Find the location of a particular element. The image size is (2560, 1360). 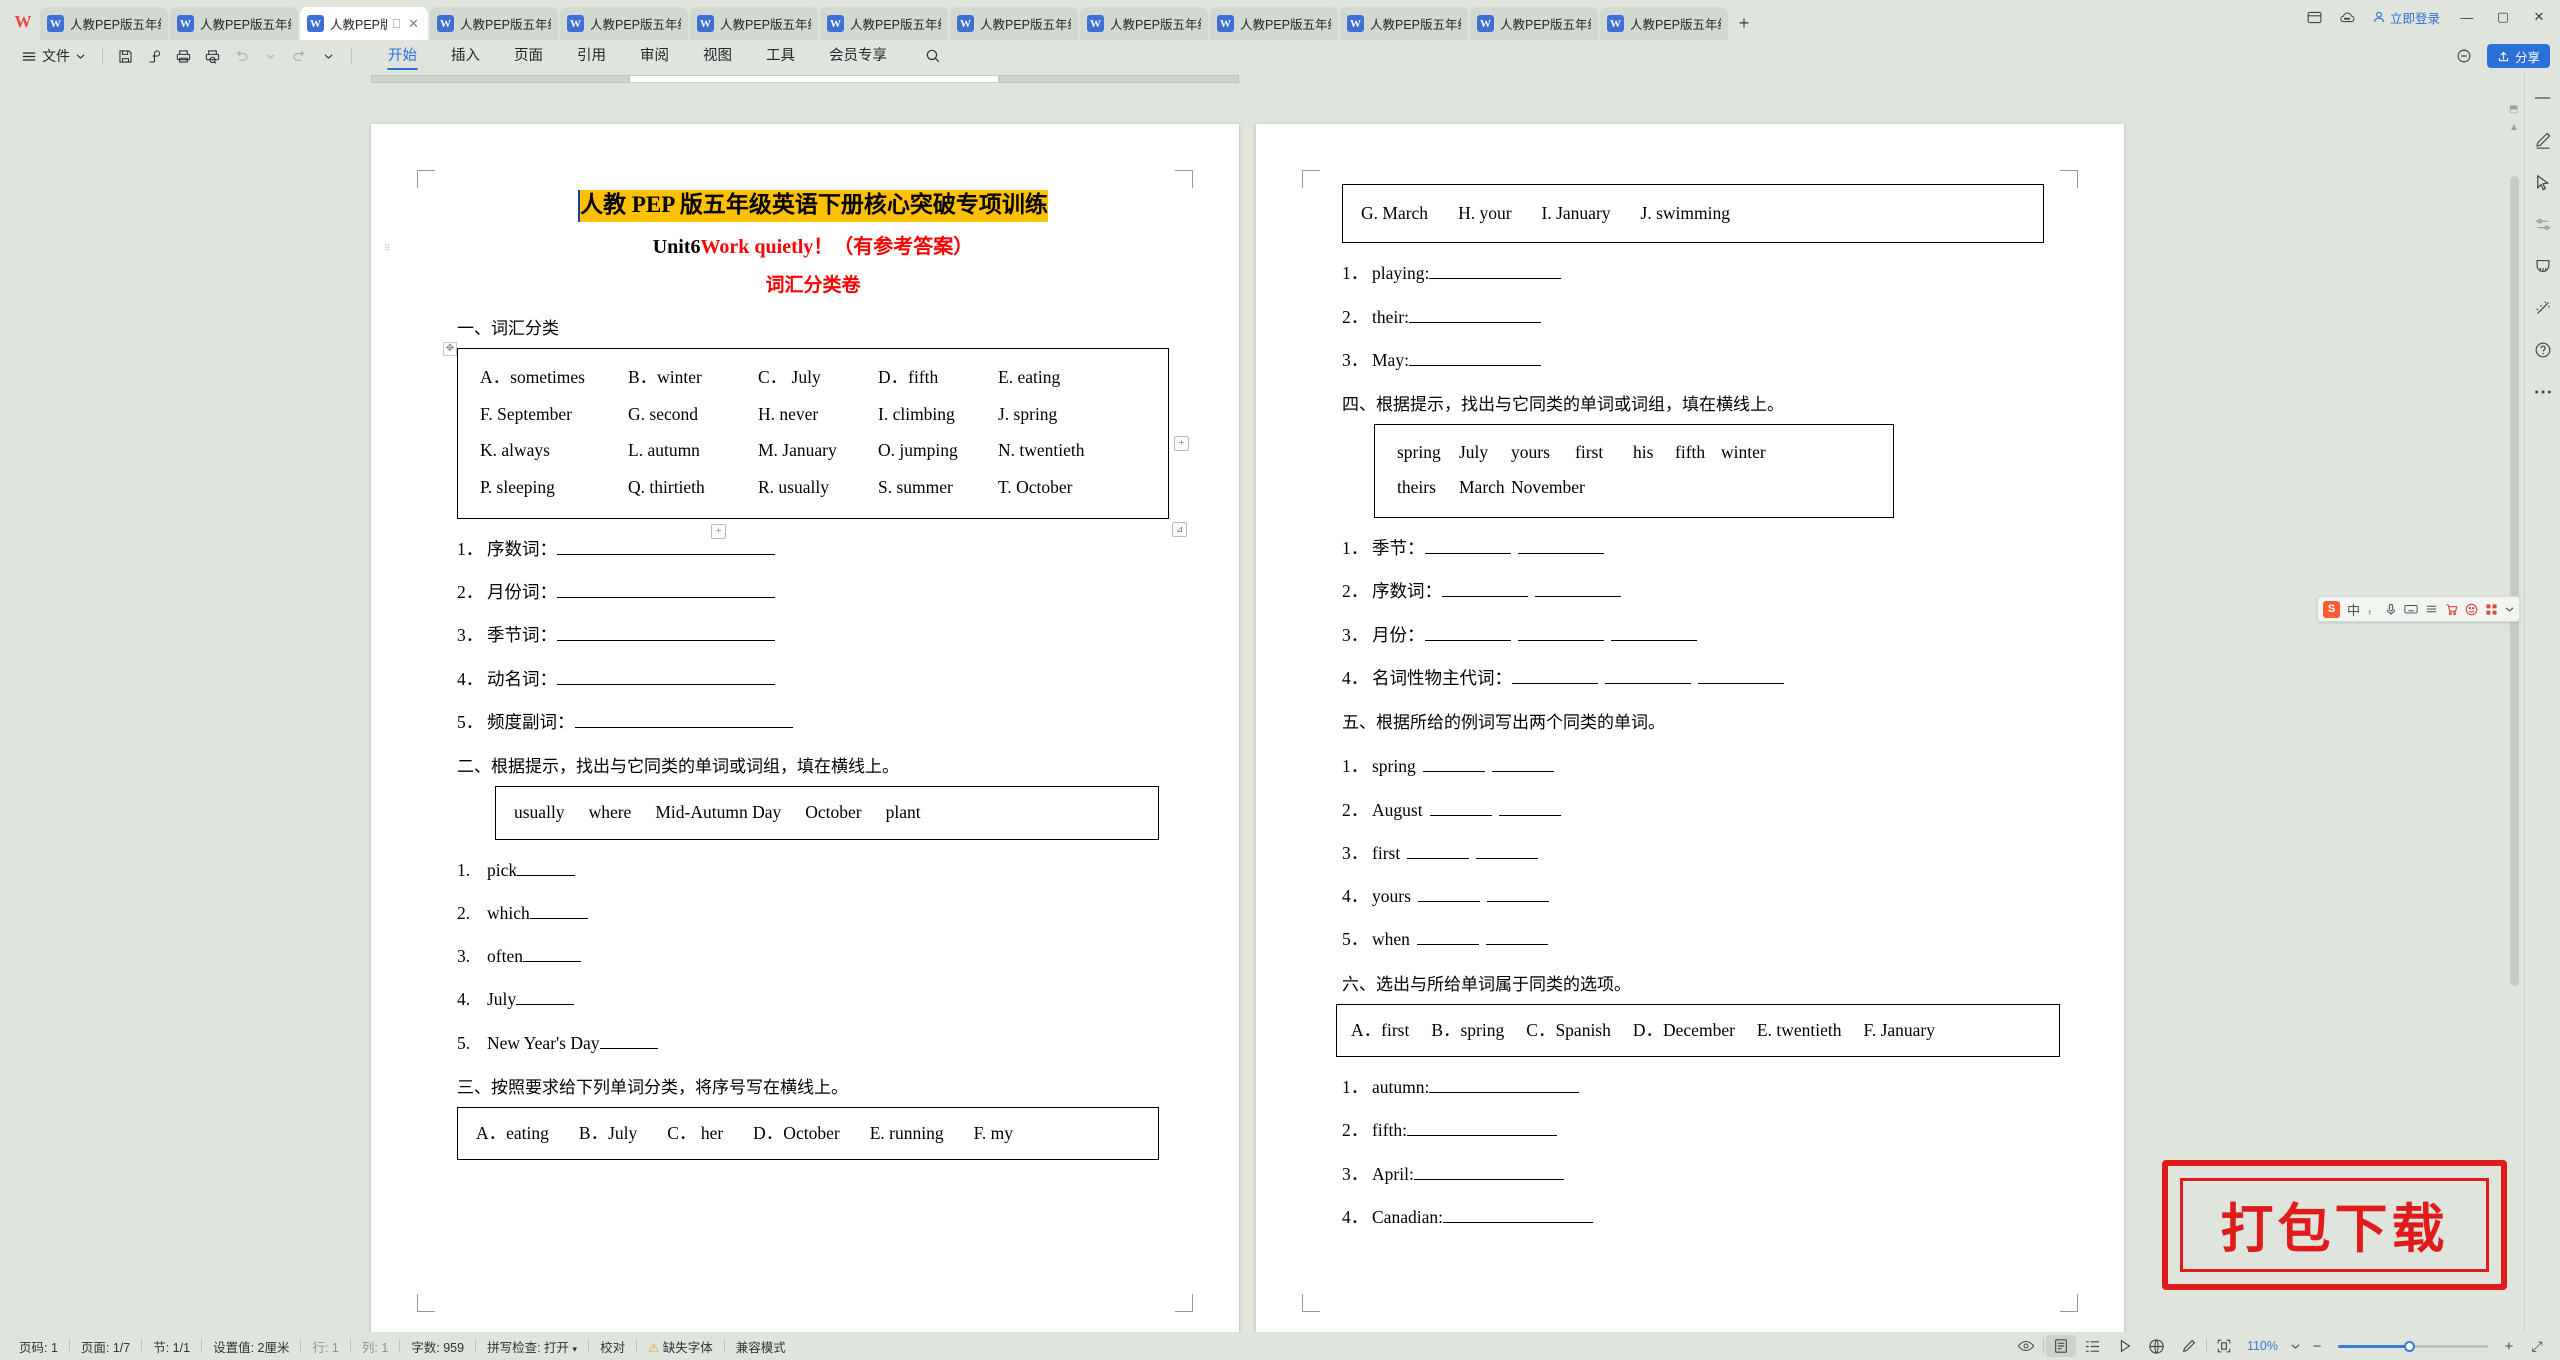

ime-mic-icon is located at coordinates (2391, 609).